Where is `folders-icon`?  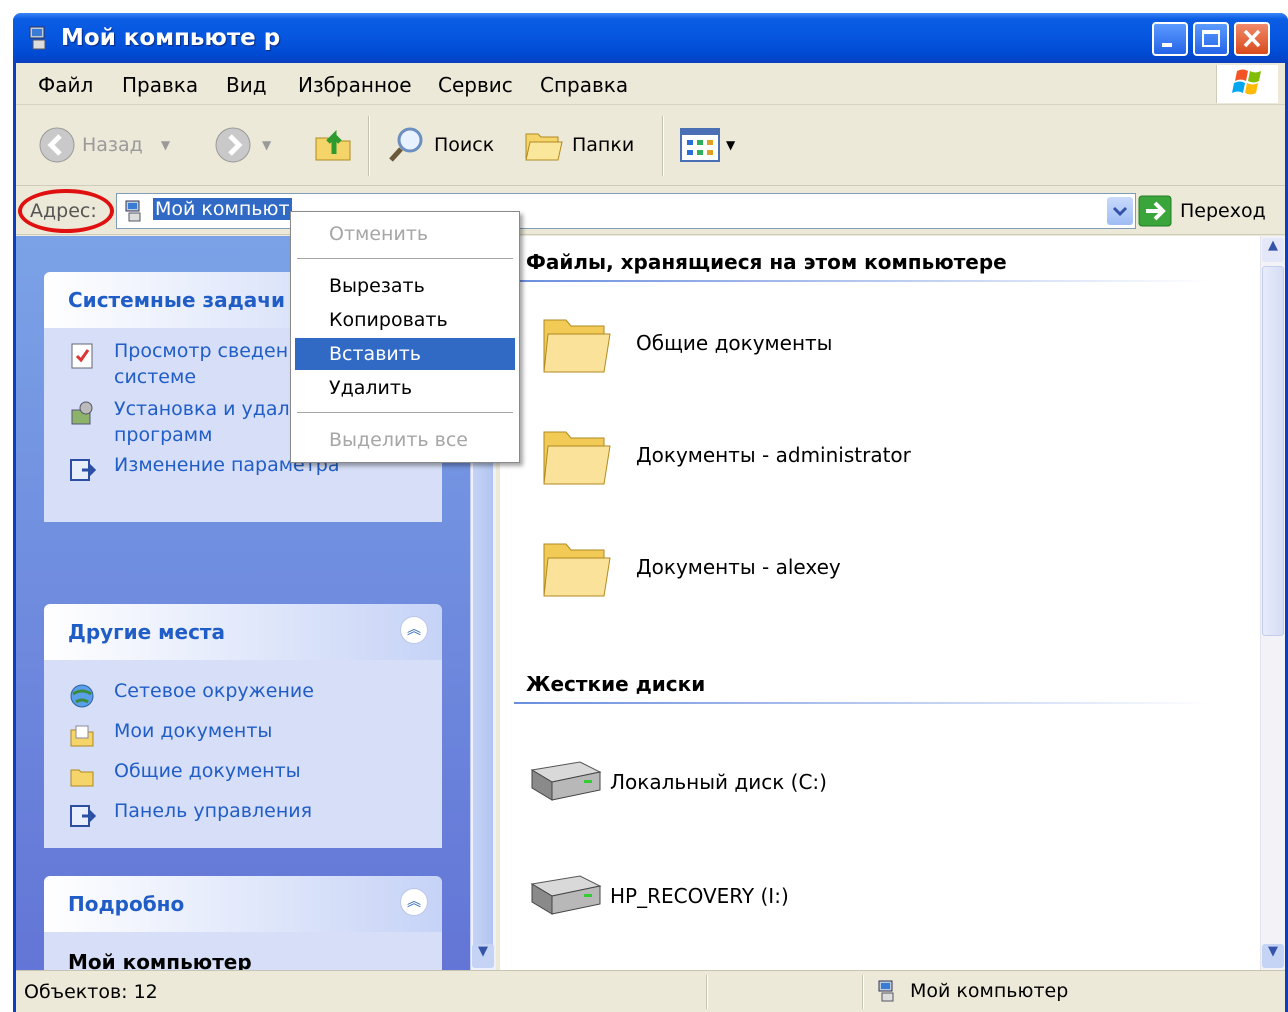
folders-icon is located at coordinates (544, 147).